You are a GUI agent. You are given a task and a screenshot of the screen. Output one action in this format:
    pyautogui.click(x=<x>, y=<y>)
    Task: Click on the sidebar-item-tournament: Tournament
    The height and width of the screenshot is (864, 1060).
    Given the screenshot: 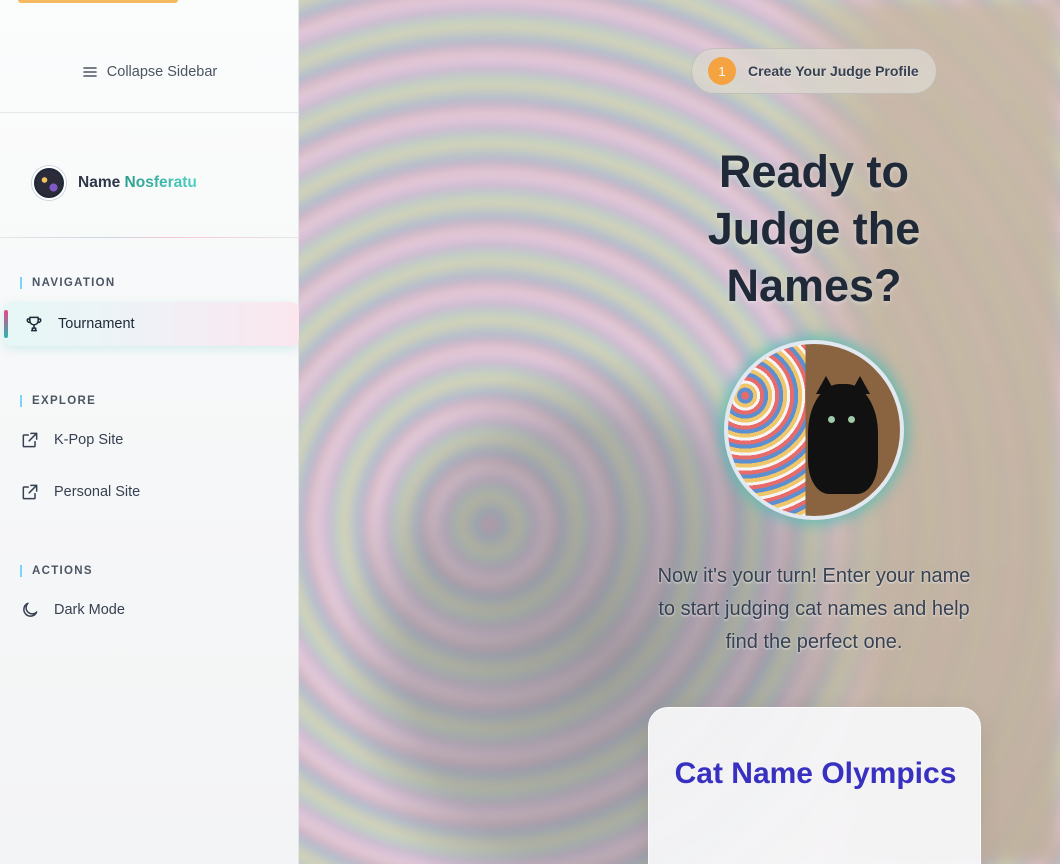 What is the action you would take?
    pyautogui.click(x=151, y=324)
    